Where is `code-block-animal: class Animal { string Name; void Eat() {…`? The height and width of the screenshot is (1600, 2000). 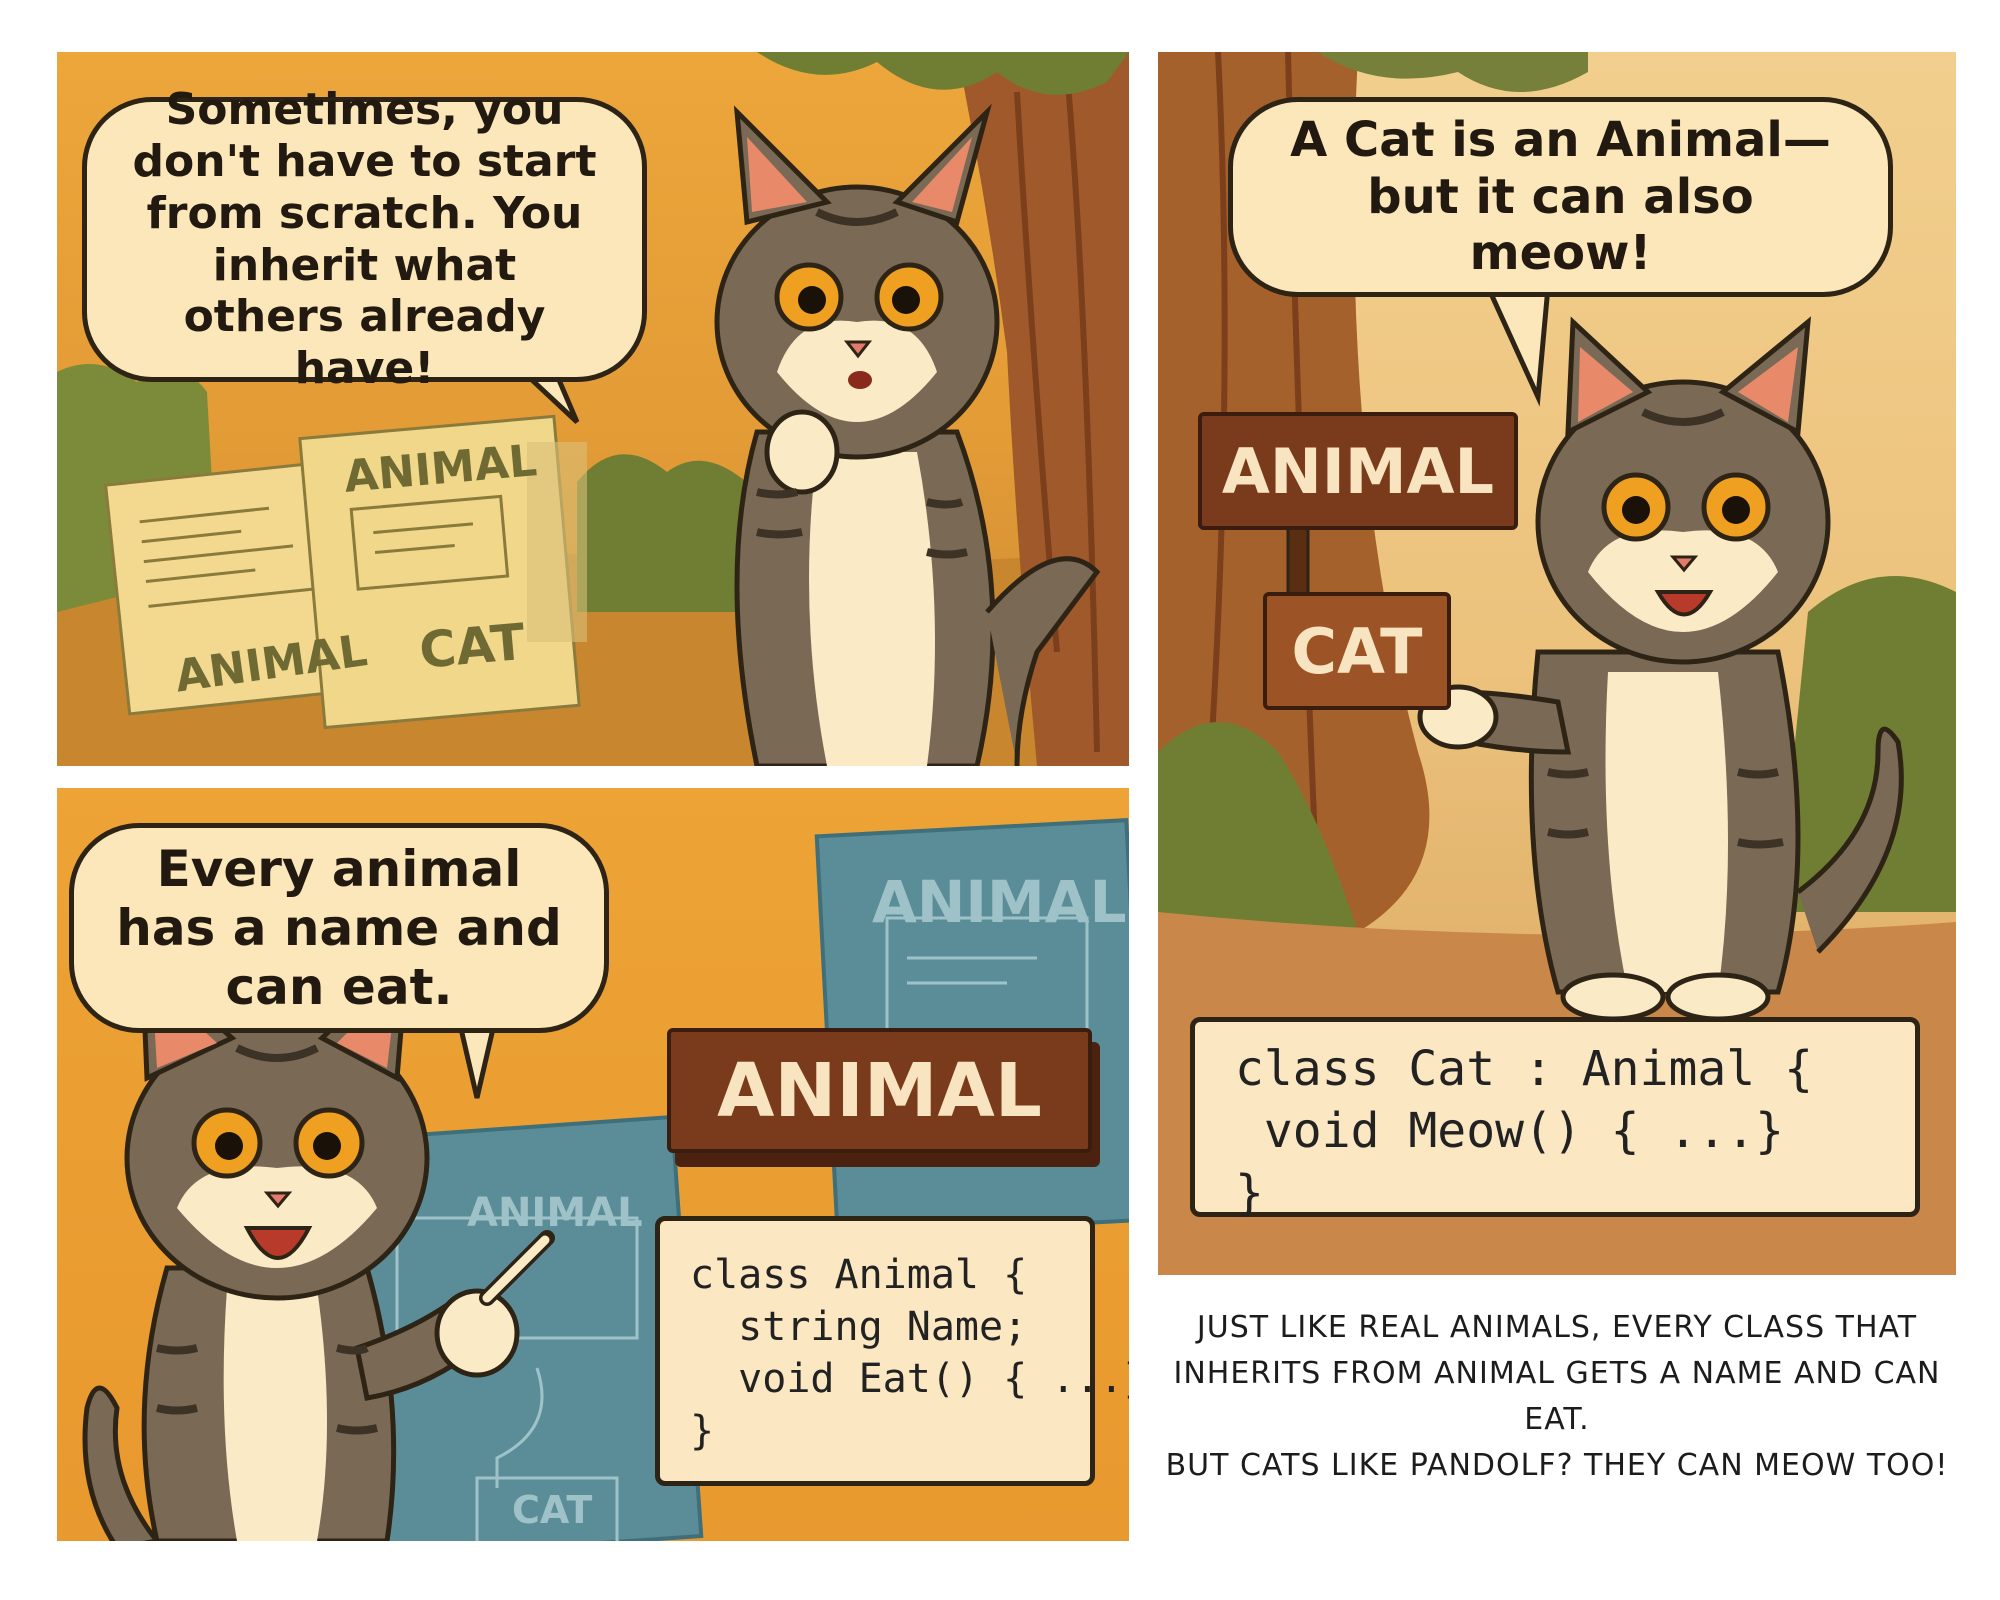
code-block-animal: class Animal { string Name; void Eat() {… is located at coordinates (892, 1351).